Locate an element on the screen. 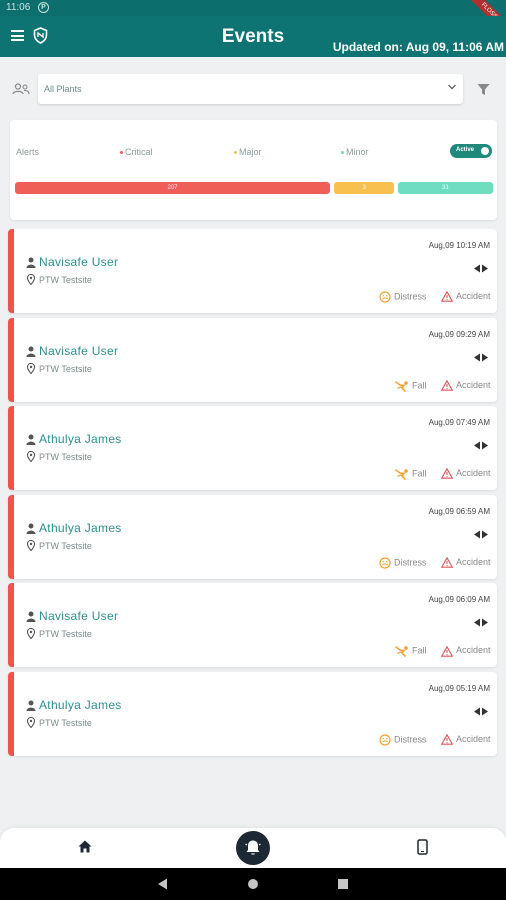  filter-row: All Plants is located at coordinates (253, 90).